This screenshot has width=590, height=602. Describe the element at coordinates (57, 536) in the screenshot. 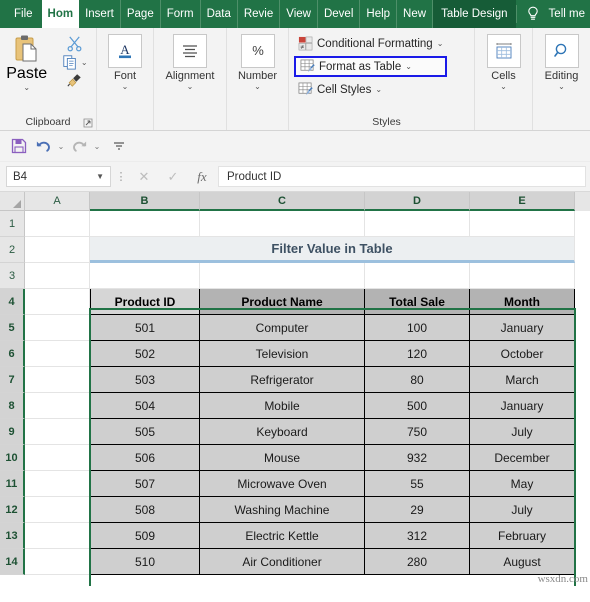

I see `cell-a13` at that location.